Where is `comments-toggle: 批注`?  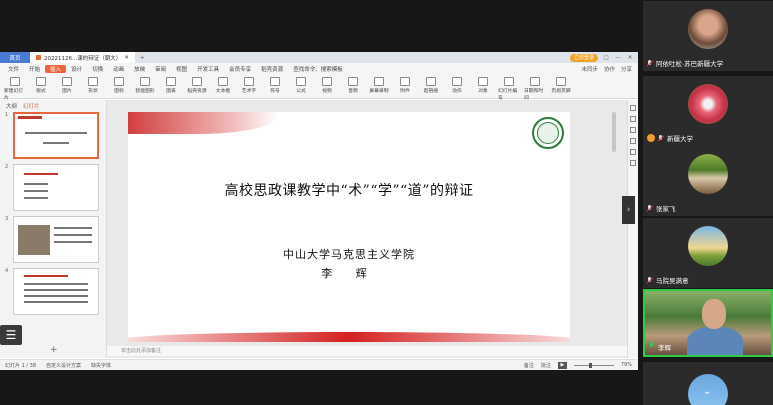 comments-toggle: 批注 is located at coordinates (546, 365).